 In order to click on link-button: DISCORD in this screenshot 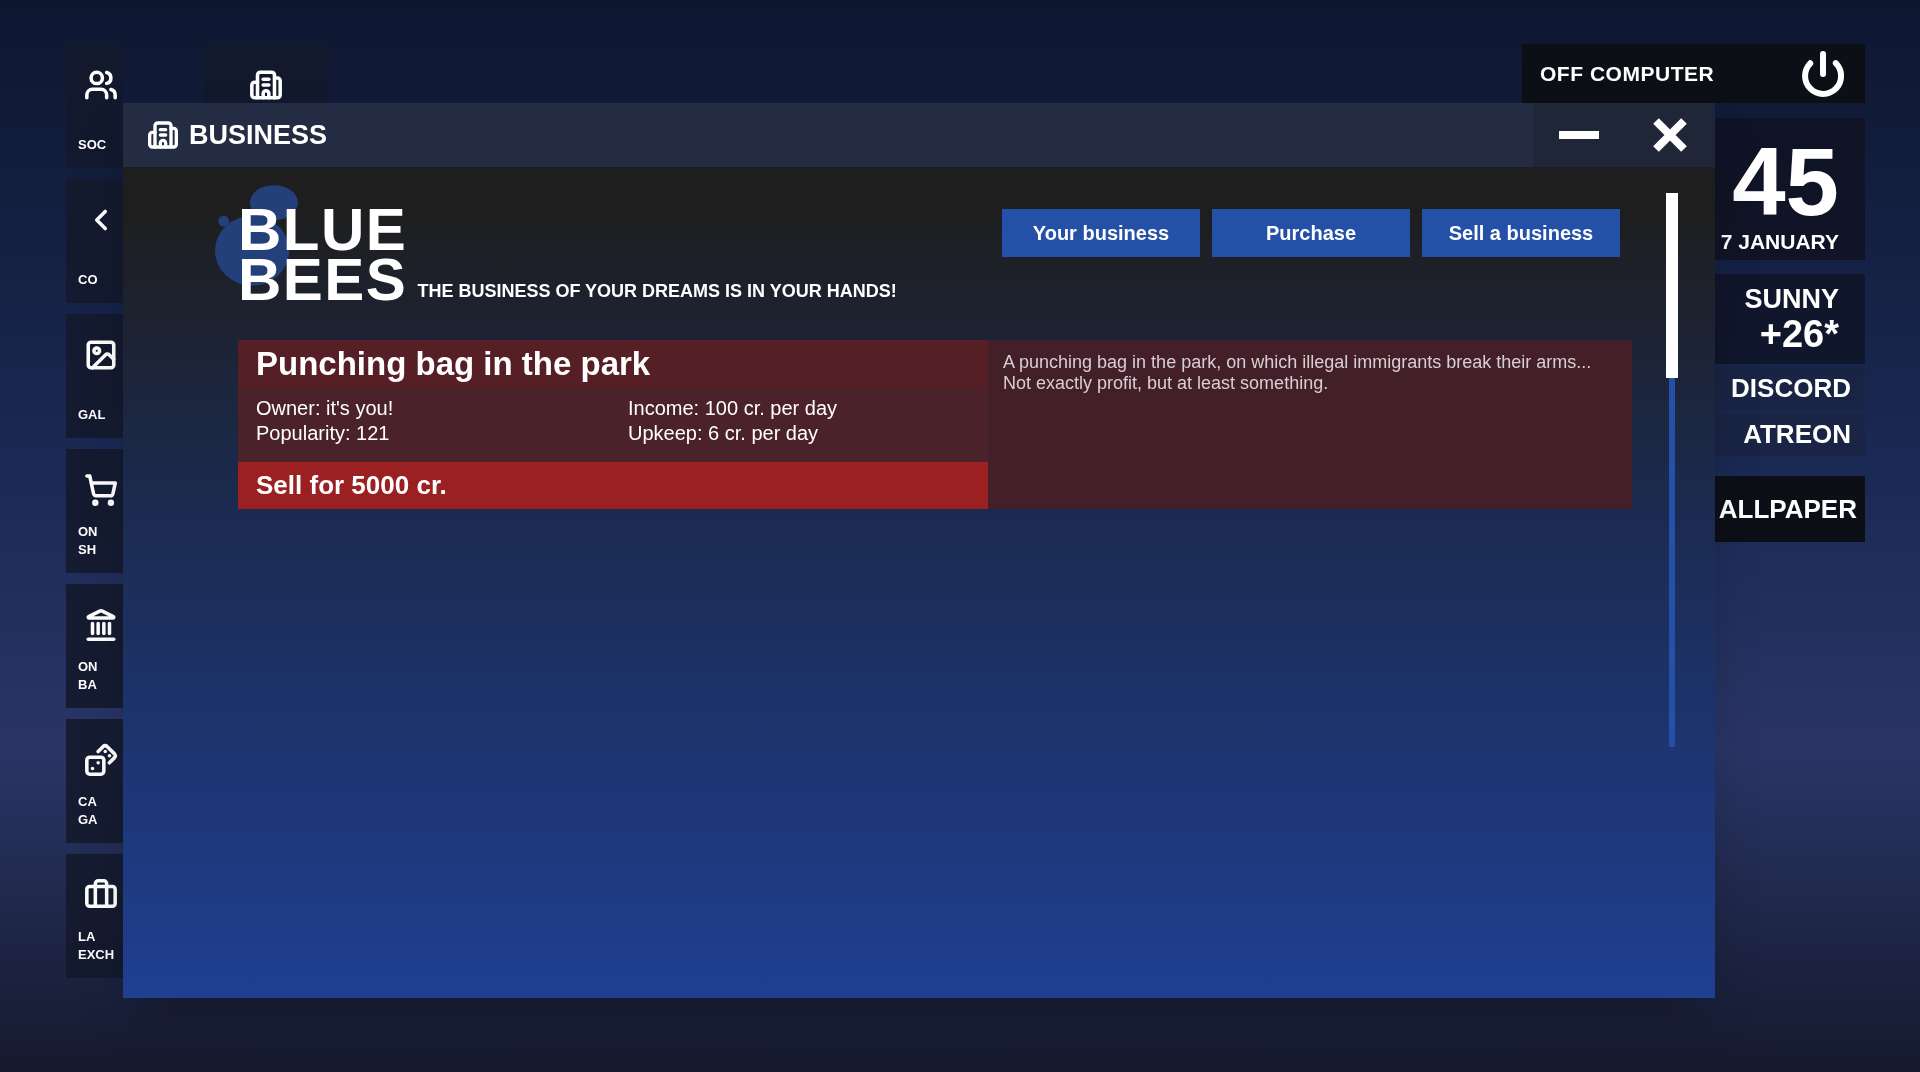, I will do `click(1790, 388)`.